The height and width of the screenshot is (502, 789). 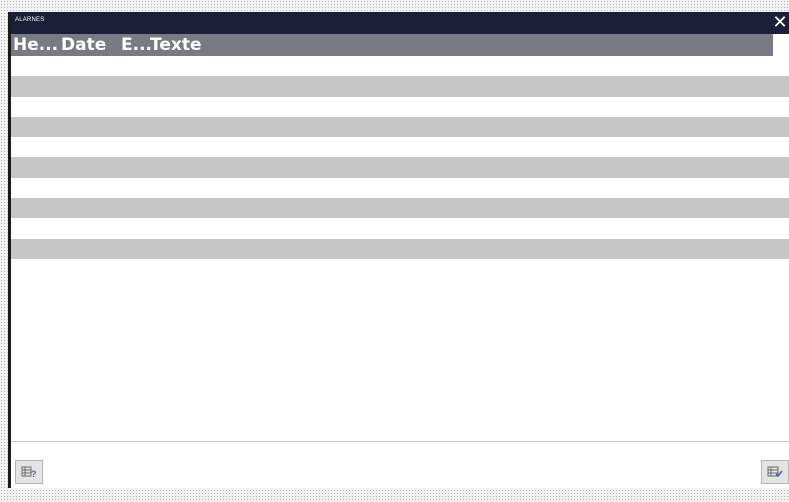 I want to click on header-spacer, so click(x=781, y=45).